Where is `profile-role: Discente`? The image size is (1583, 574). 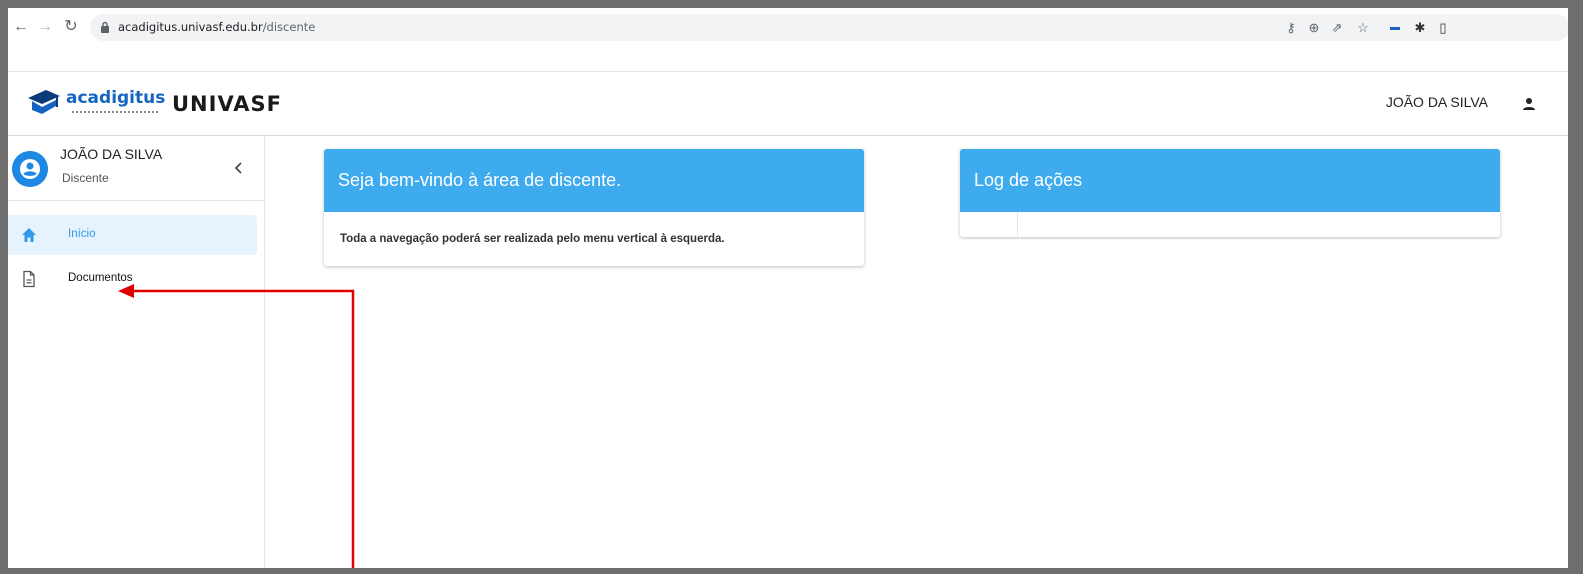 profile-role: Discente is located at coordinates (85, 178).